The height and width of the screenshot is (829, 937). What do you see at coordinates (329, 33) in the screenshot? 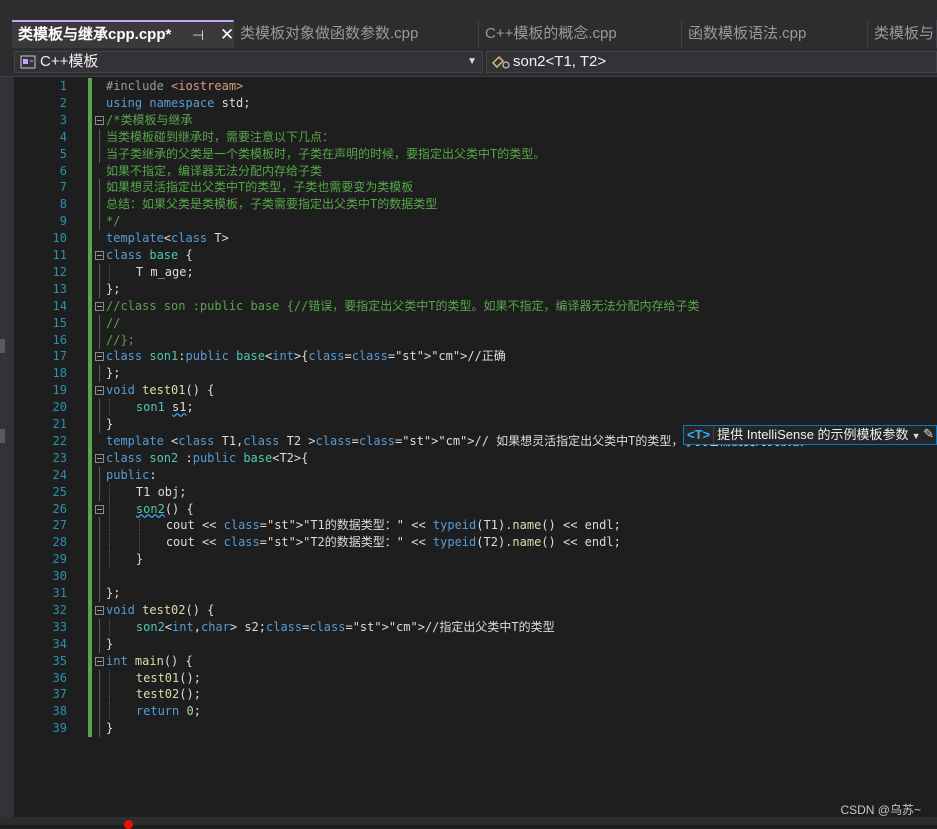
I see `tab-label: 类模板对象做函数参数.cpp` at bounding box center [329, 33].